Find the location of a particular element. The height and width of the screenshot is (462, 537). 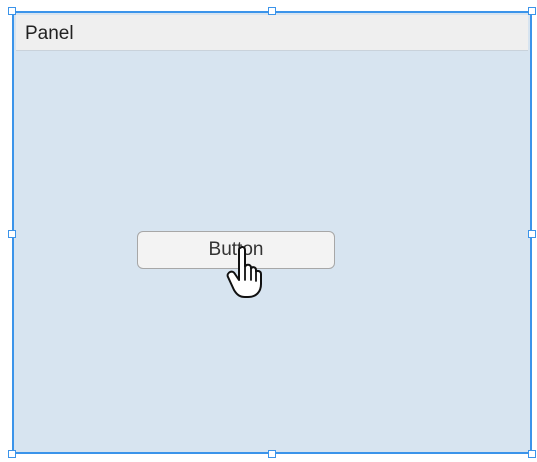

panel-title: Panel is located at coordinates (49, 33).